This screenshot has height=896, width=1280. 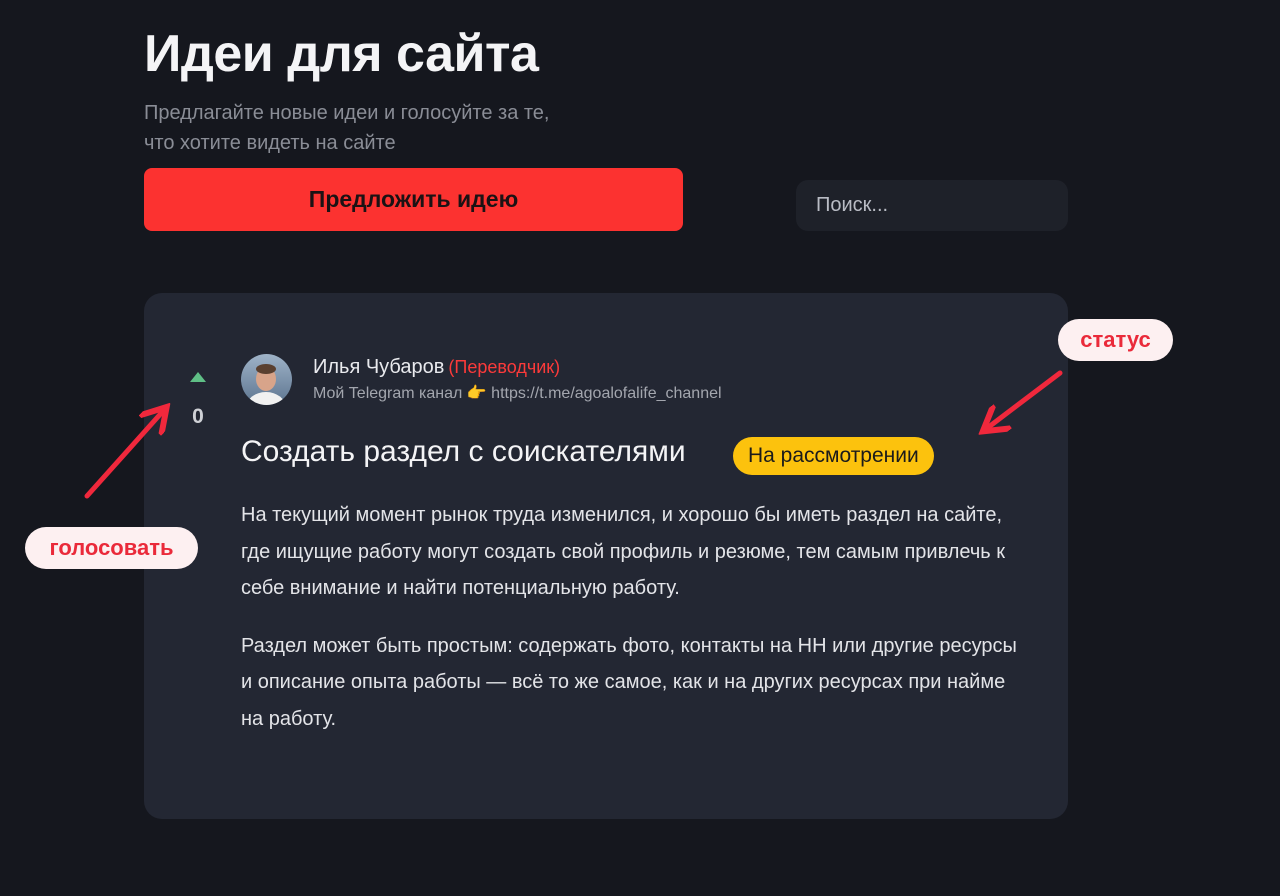 I want to click on search-input, so click(x=932, y=205).